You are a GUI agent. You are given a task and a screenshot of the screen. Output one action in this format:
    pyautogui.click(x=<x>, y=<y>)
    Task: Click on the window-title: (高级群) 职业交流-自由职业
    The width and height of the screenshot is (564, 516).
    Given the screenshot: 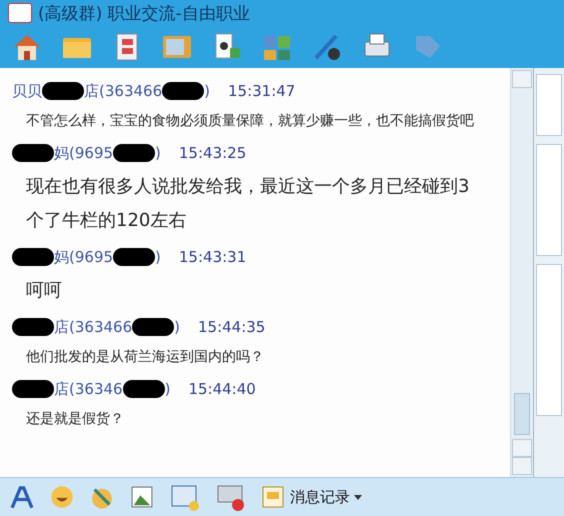 What is the action you would take?
    pyautogui.click(x=144, y=13)
    